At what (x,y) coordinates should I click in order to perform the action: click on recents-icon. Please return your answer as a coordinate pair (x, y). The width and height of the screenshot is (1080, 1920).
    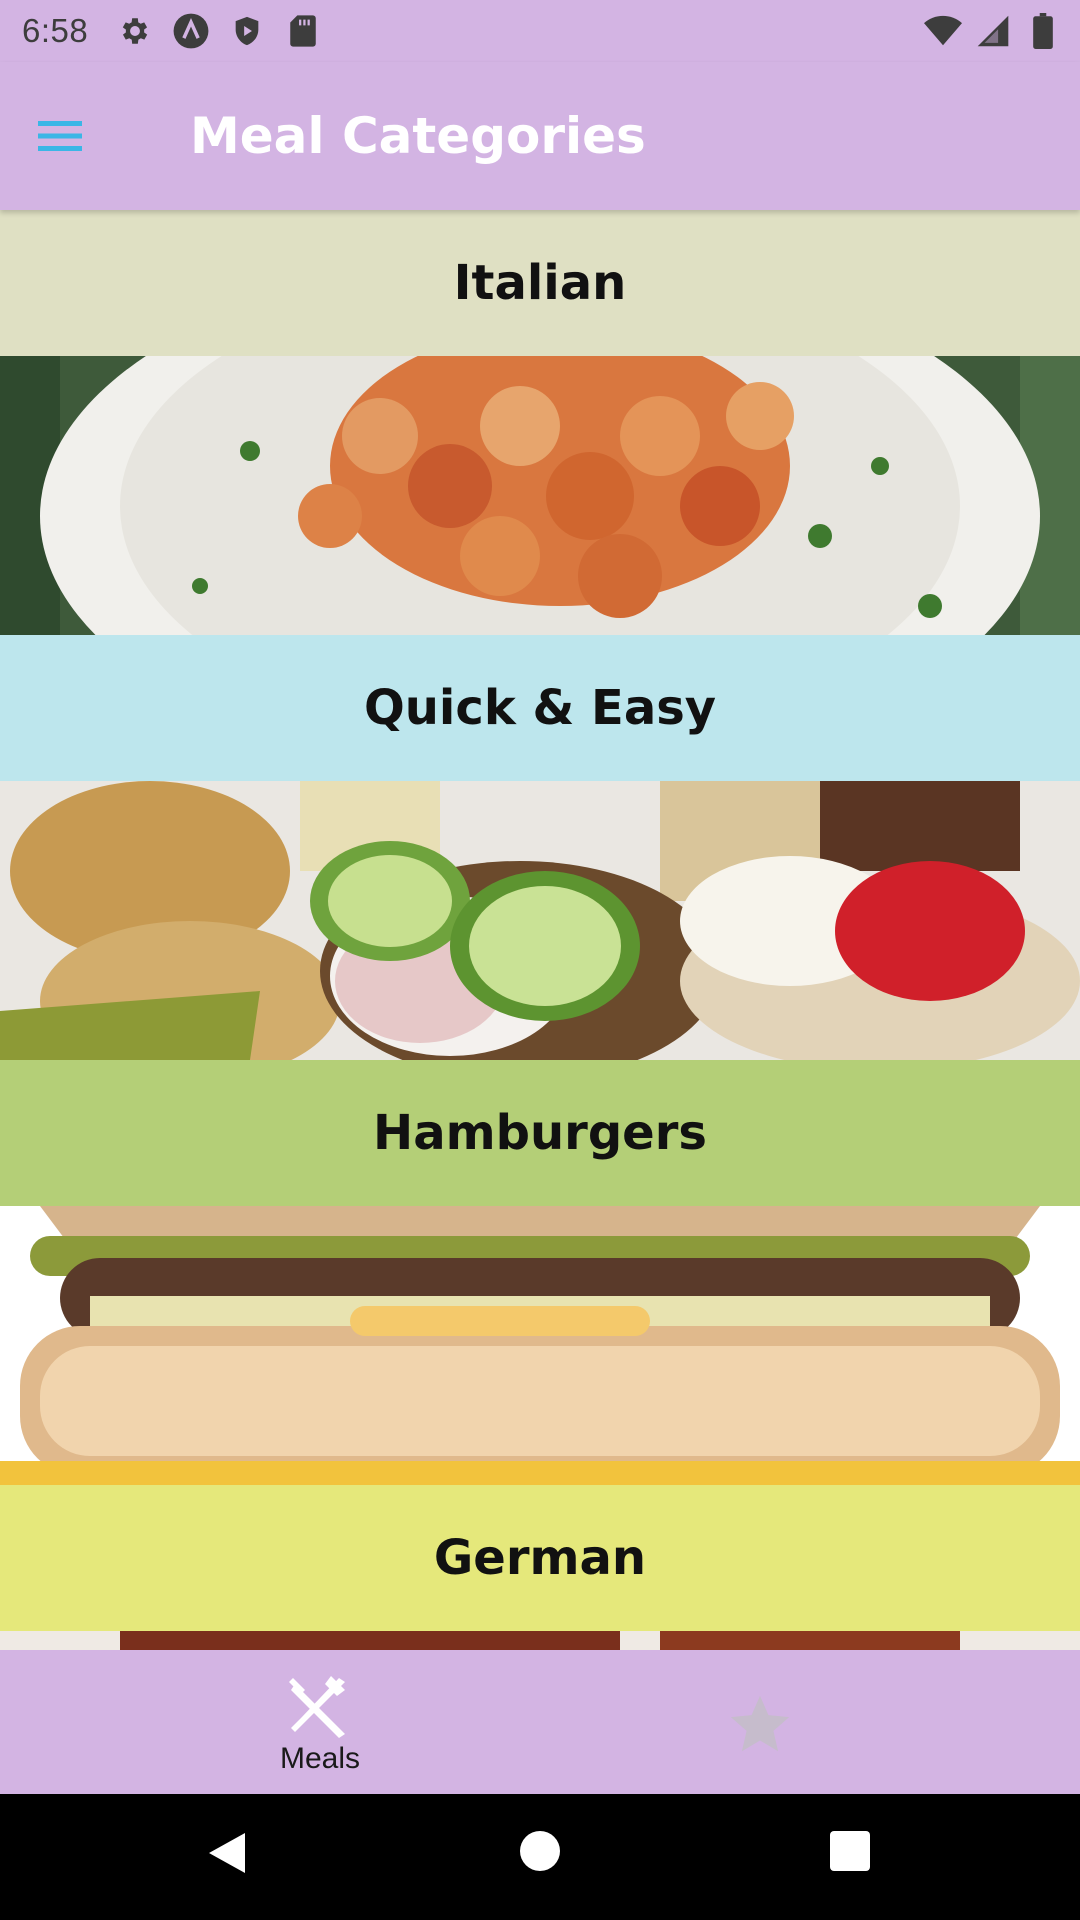
    Looking at the image, I should click on (850, 1851).